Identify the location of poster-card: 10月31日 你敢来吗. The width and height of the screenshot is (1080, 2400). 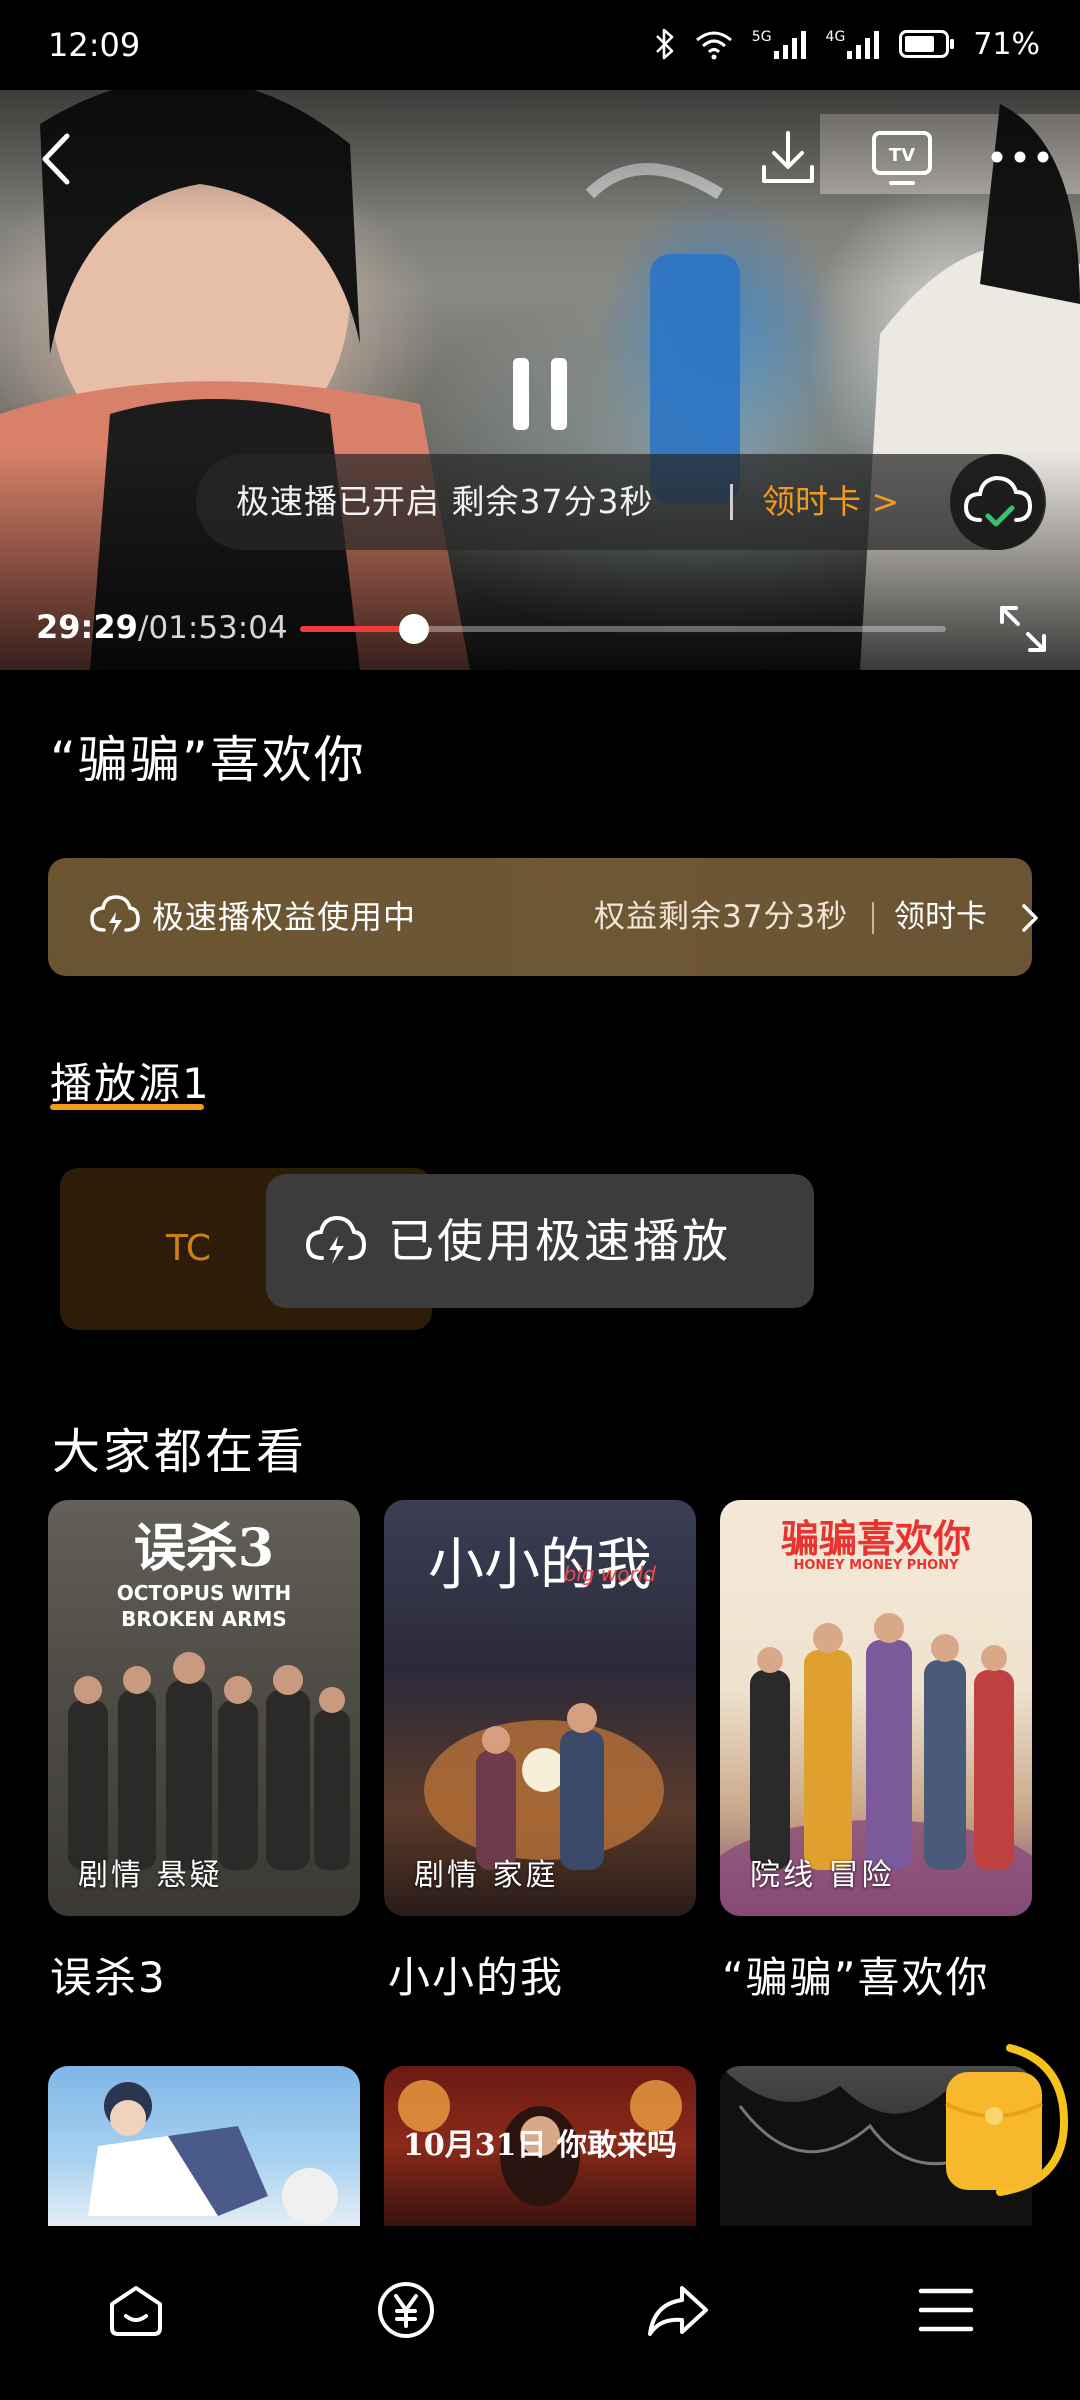
(540, 2146).